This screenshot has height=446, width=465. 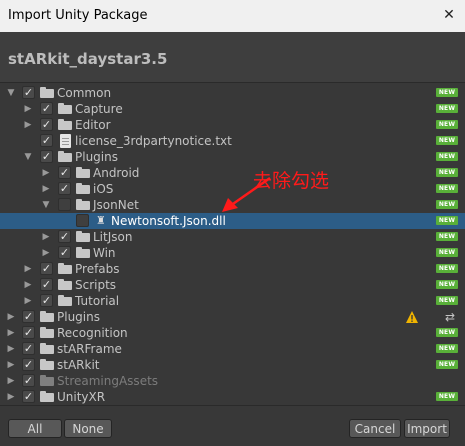 What do you see at coordinates (412, 317) in the screenshot?
I see `warning-icon` at bounding box center [412, 317].